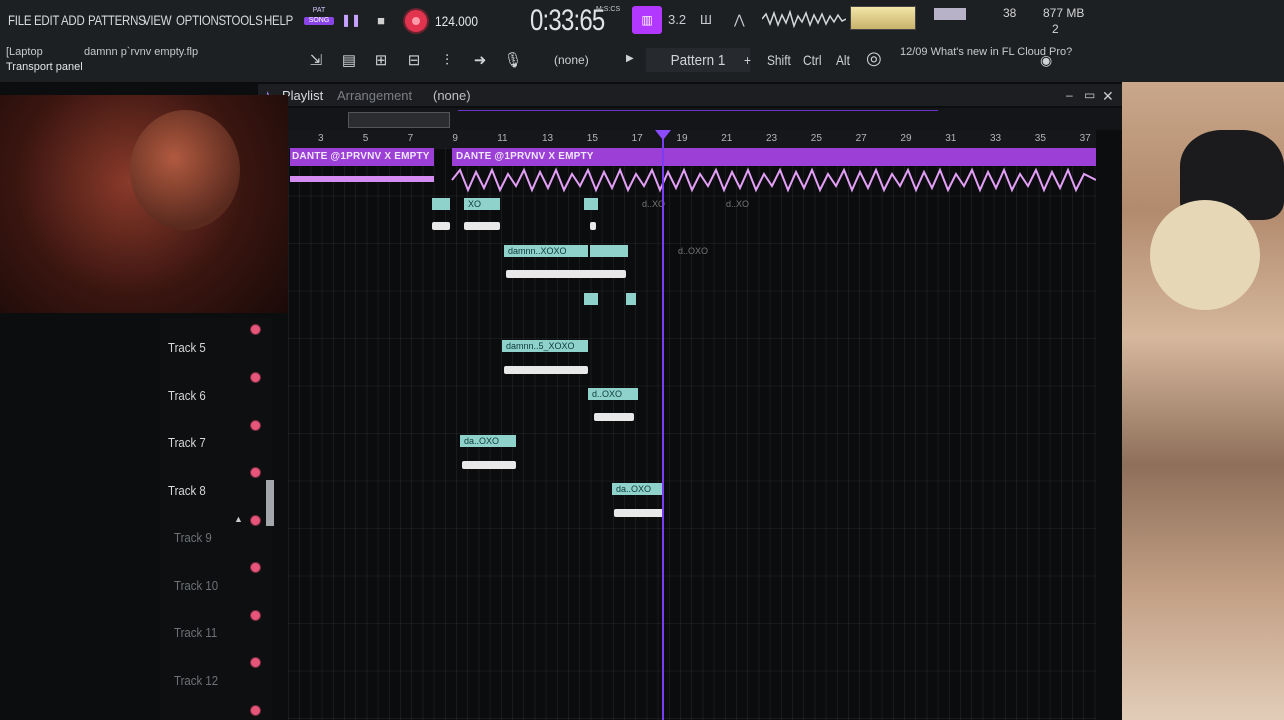 This screenshot has width=1284, height=720. What do you see at coordinates (706, 19) in the screenshot?
I see `wait-icon: Ш` at bounding box center [706, 19].